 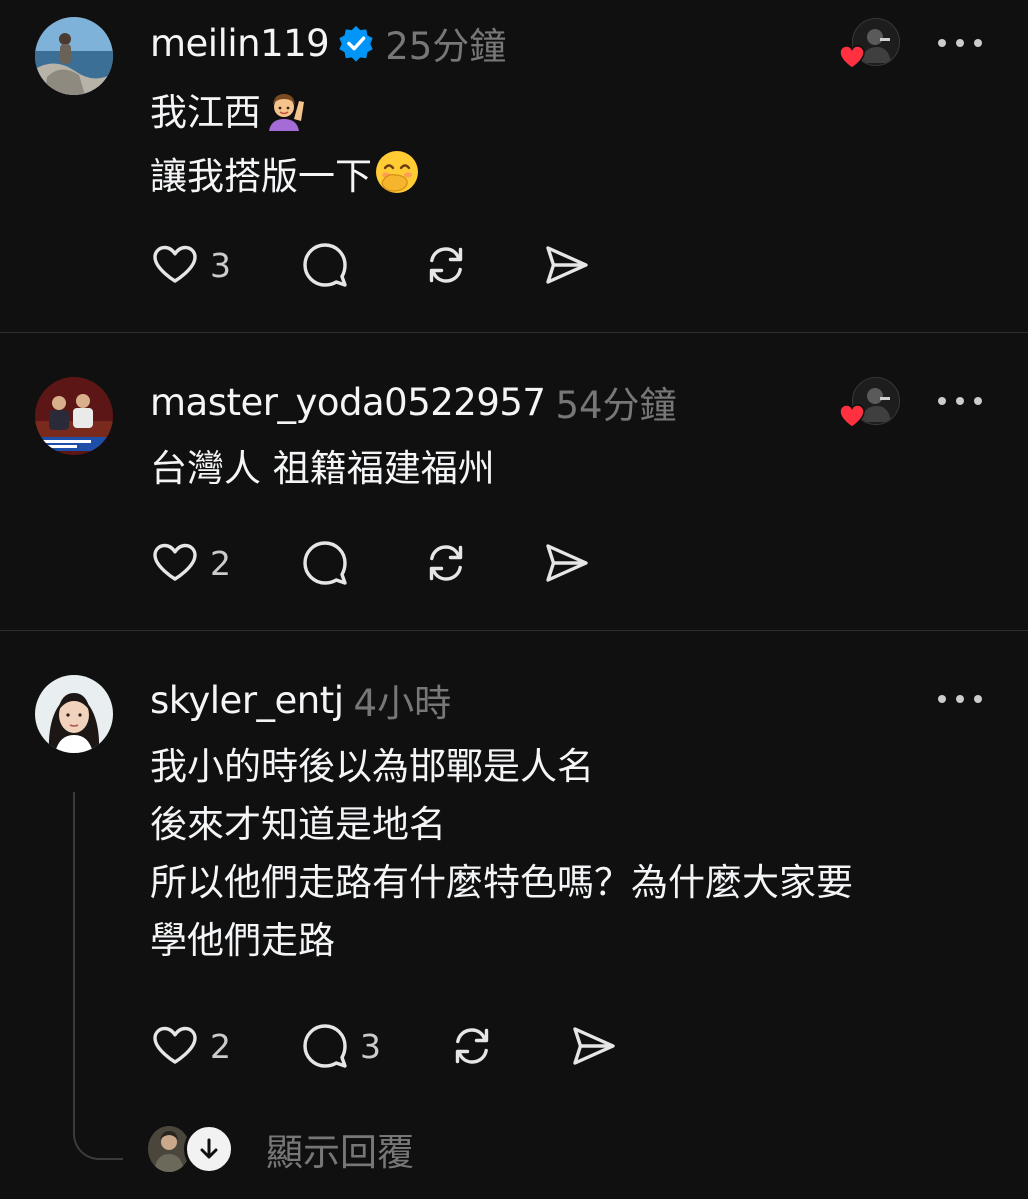 I want to click on post-line: 學他們走路, so click(x=242, y=940).